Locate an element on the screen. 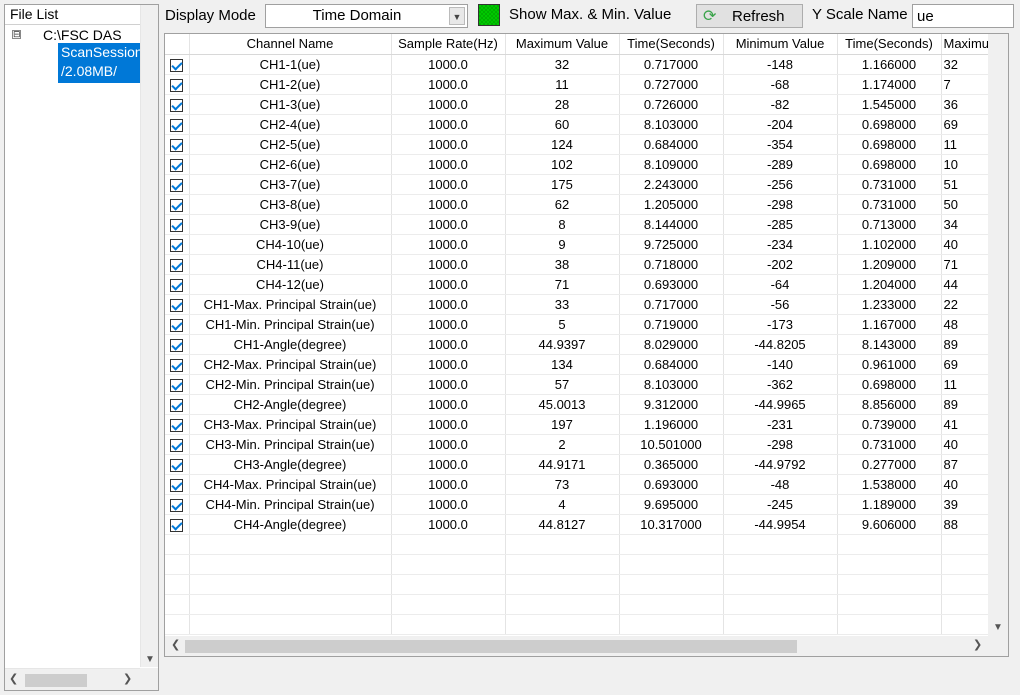 Image resolution: width=1020 pixels, height=695 pixels. refresh-button: ⟳ Refresh is located at coordinates (749, 16).